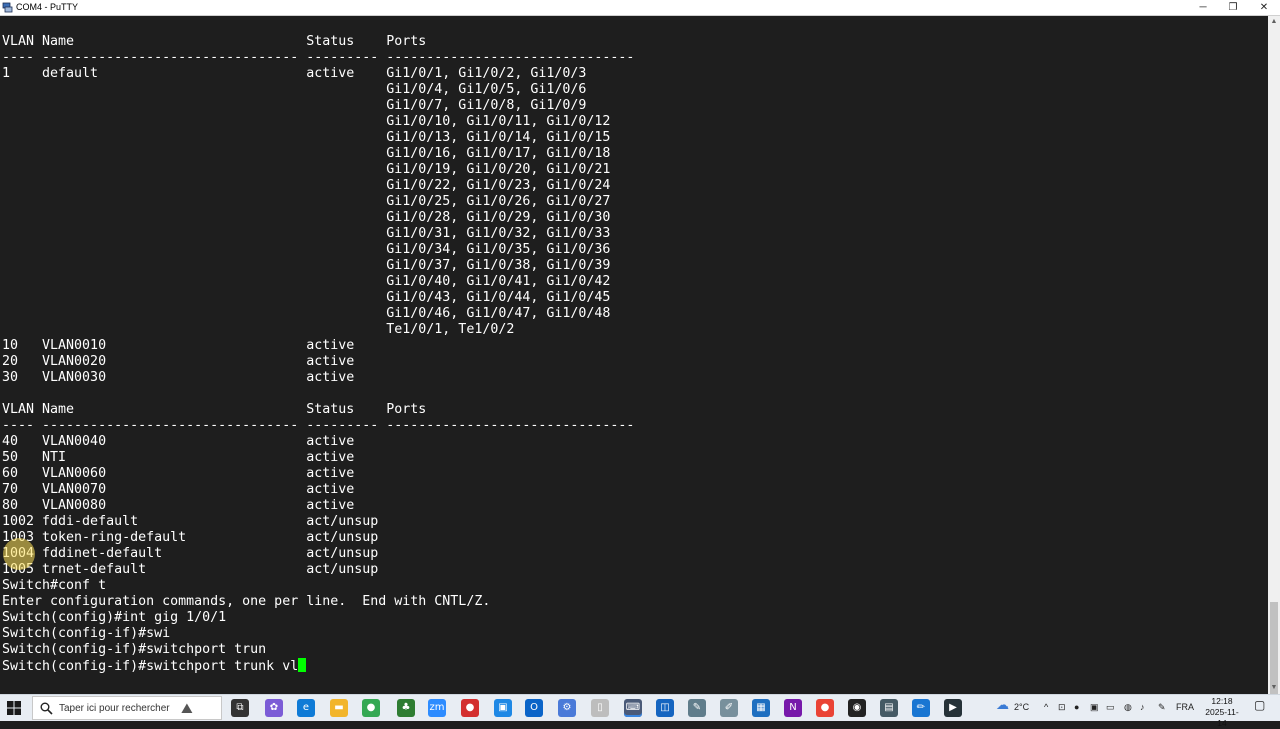 This screenshot has height=729, width=1280. I want to click on settings-icon: ⚙, so click(567, 708).